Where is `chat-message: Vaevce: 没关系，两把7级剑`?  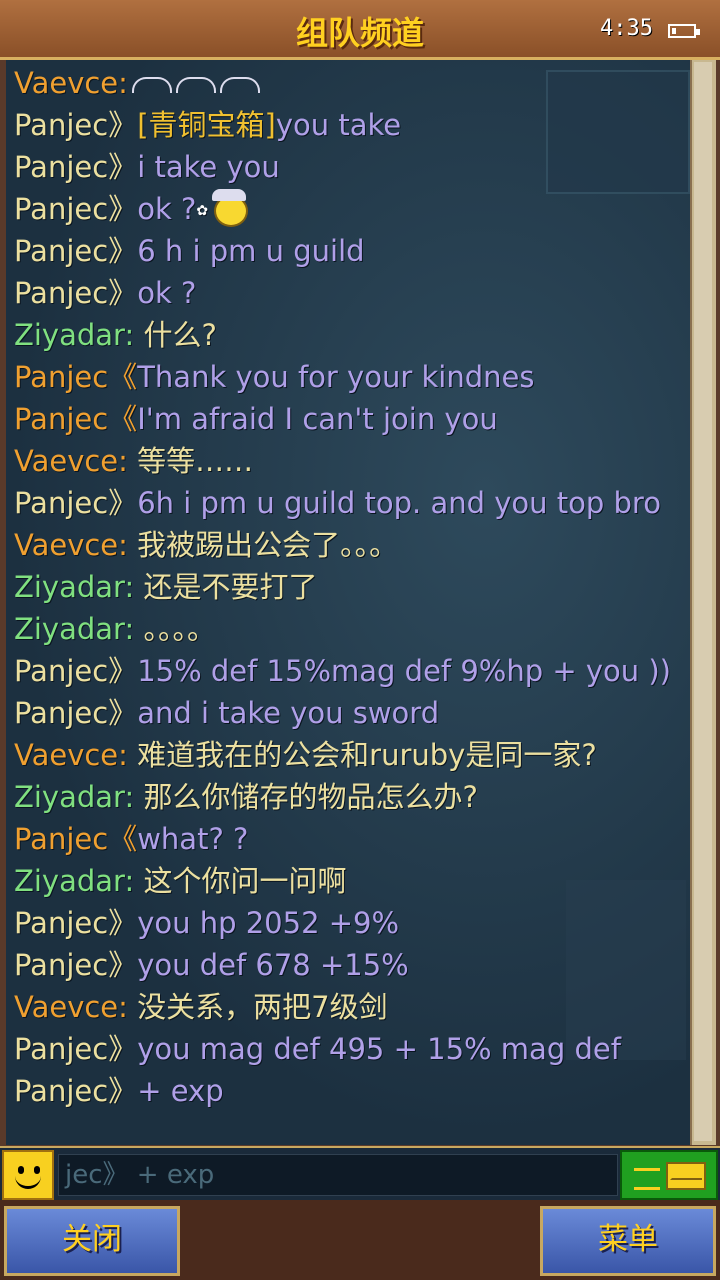
chat-message: Vaevce: 没关系，两把7级剑 is located at coordinates (352, 1007).